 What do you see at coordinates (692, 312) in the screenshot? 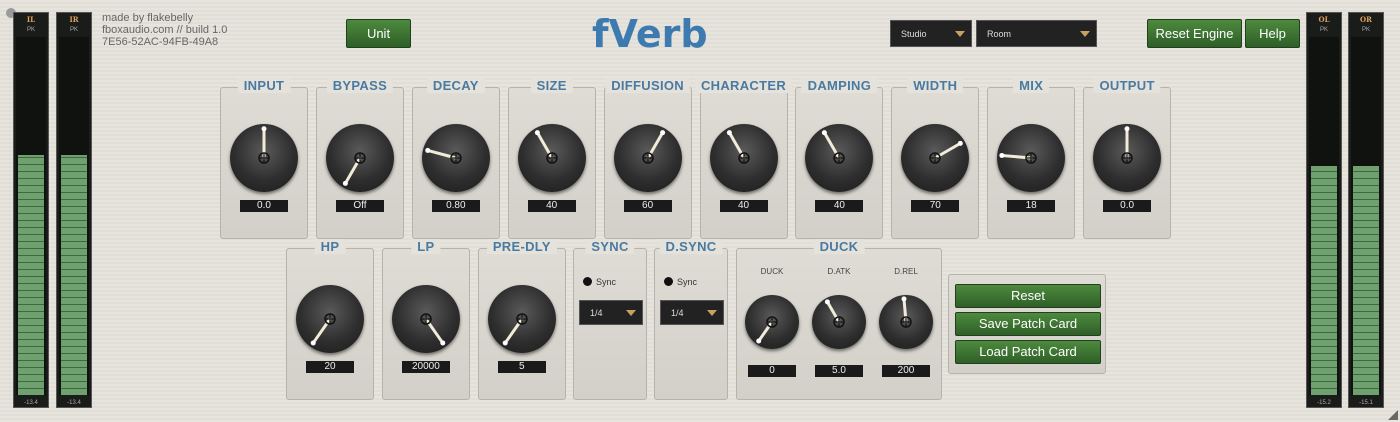
I see `dsync-division-select: 1/4` at bounding box center [692, 312].